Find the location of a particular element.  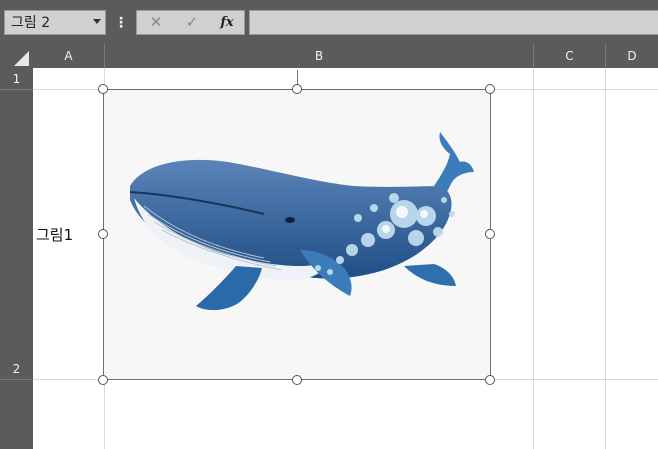

resize-handle-top is located at coordinates (297, 89).